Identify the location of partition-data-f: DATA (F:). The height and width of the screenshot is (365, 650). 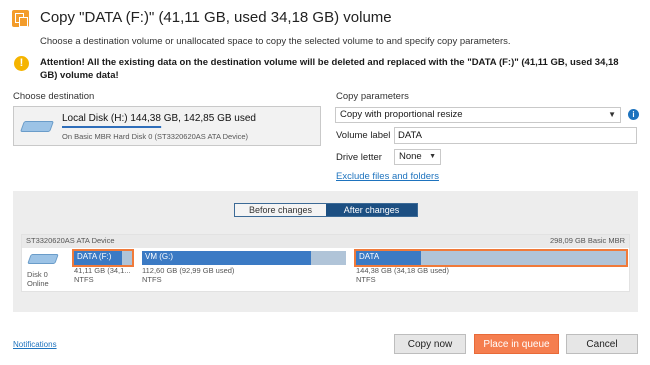
(103, 258).